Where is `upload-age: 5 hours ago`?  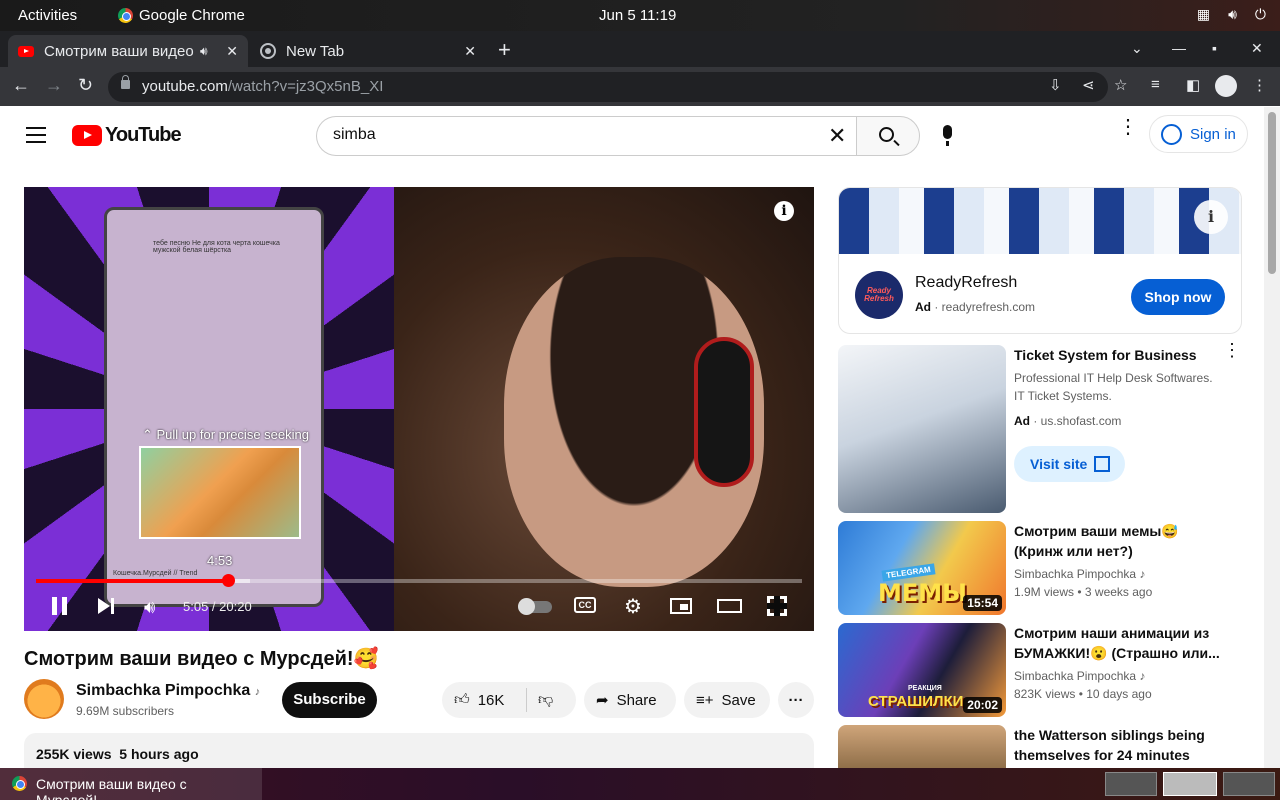 upload-age: 5 hours ago is located at coordinates (159, 754).